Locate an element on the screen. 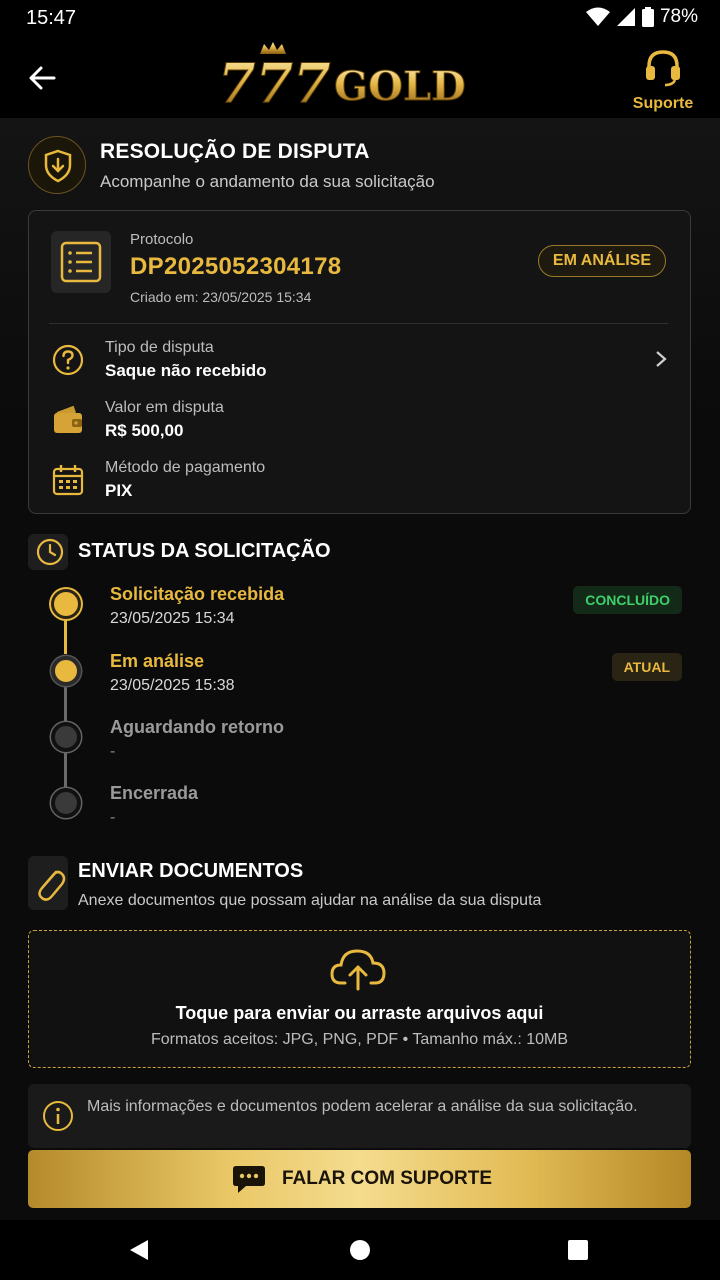 This screenshot has width=720, height=1280. status-badge: EM ANÁLISE is located at coordinates (601, 261).